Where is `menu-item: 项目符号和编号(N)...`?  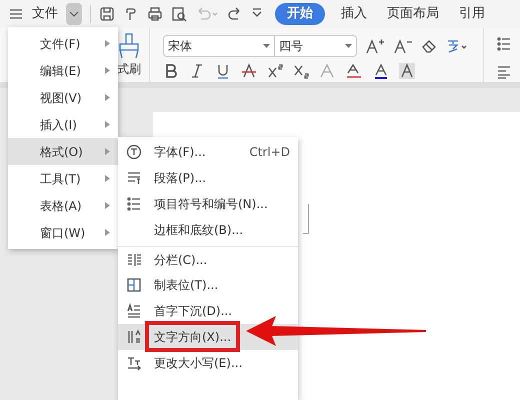
menu-item: 项目符号和编号(N)... is located at coordinates (208, 204).